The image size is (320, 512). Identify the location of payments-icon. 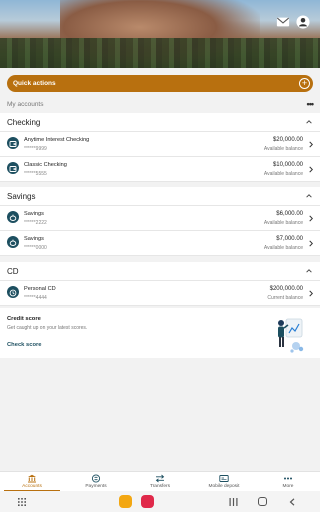
(96, 478).